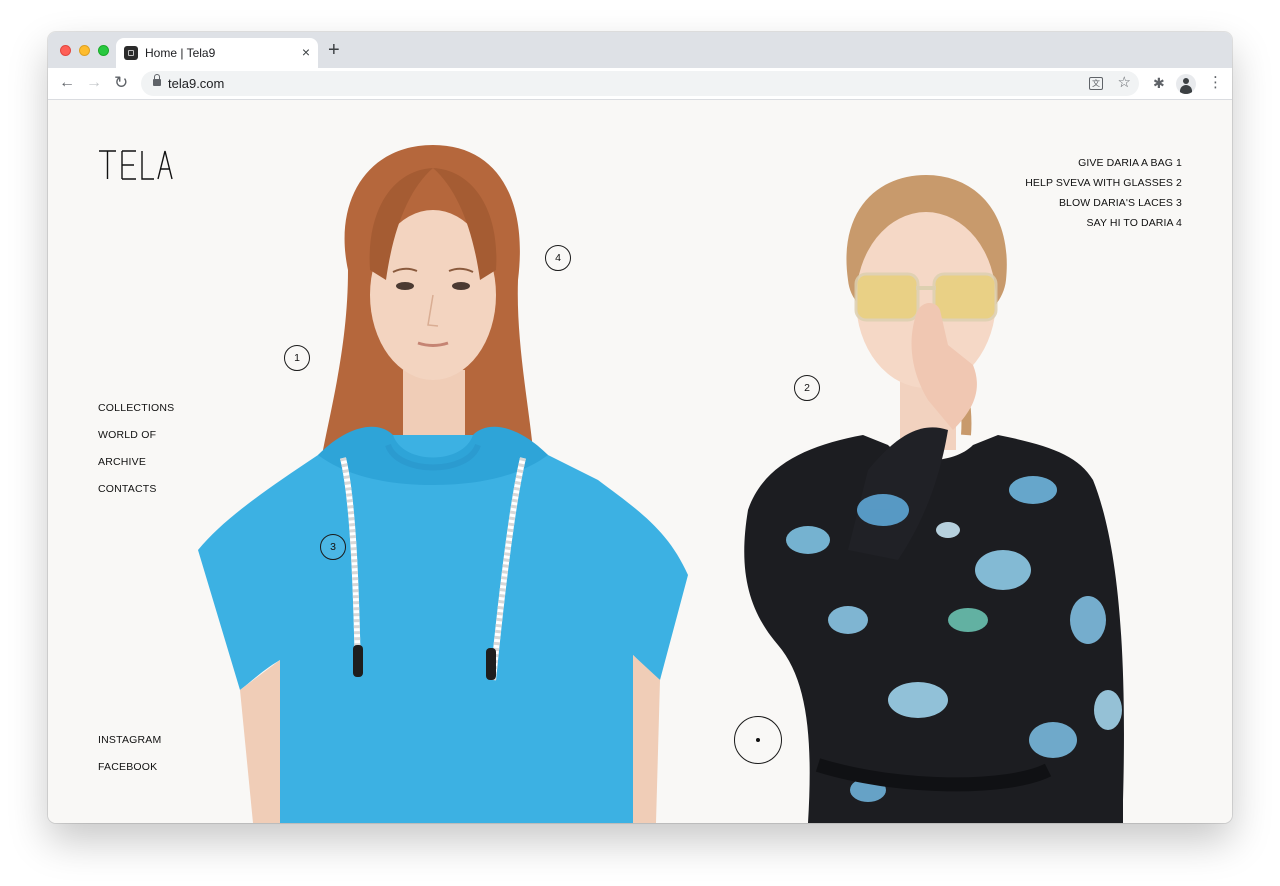 Image resolution: width=1280 pixels, height=886 pixels. I want to click on forward-icon: →, so click(94, 83).